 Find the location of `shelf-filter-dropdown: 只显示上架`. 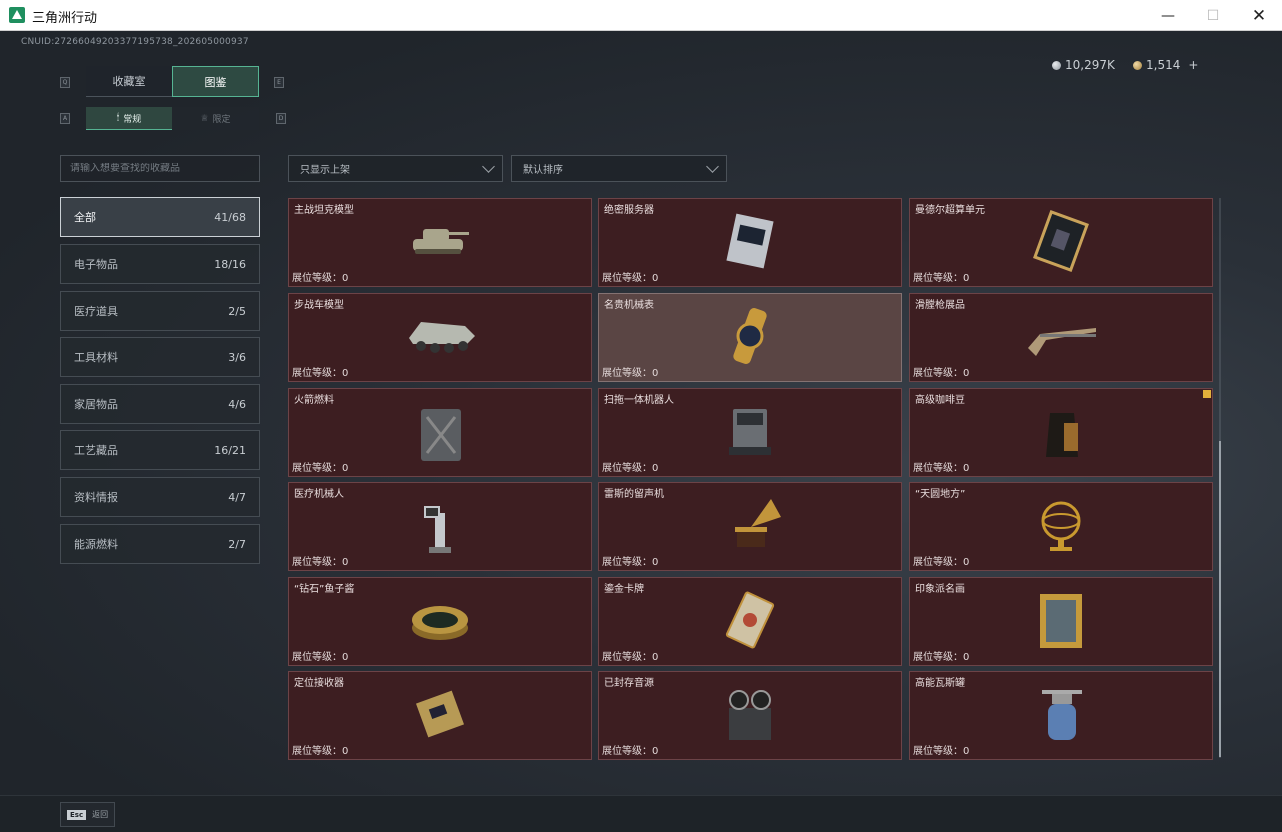

shelf-filter-dropdown: 只显示上架 is located at coordinates (395, 168).